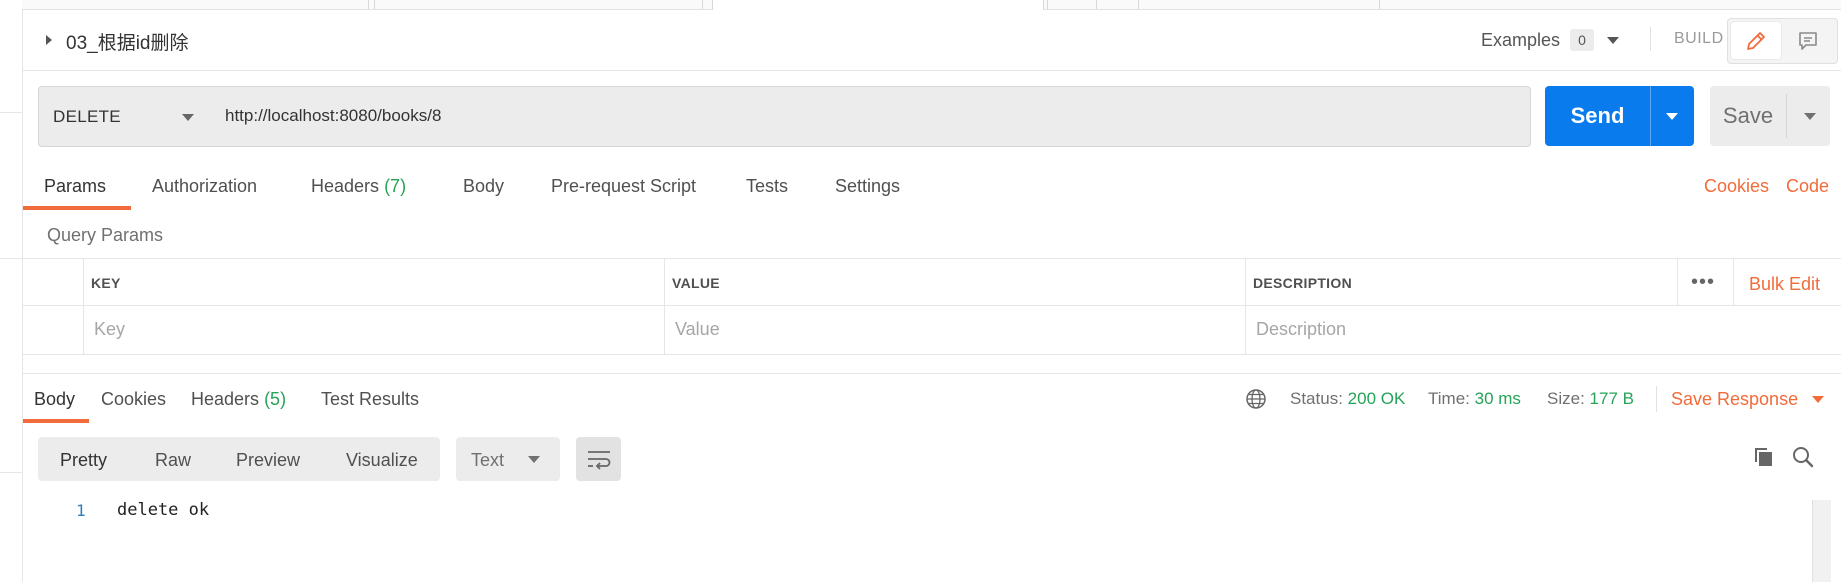 The height and width of the screenshot is (582, 1841). I want to click on tab-settings: Settings, so click(867, 186).